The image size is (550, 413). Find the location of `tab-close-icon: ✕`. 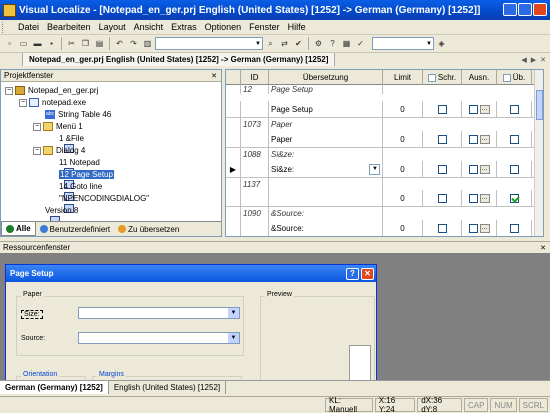

tab-close-icon: ✕ is located at coordinates (543, 60).